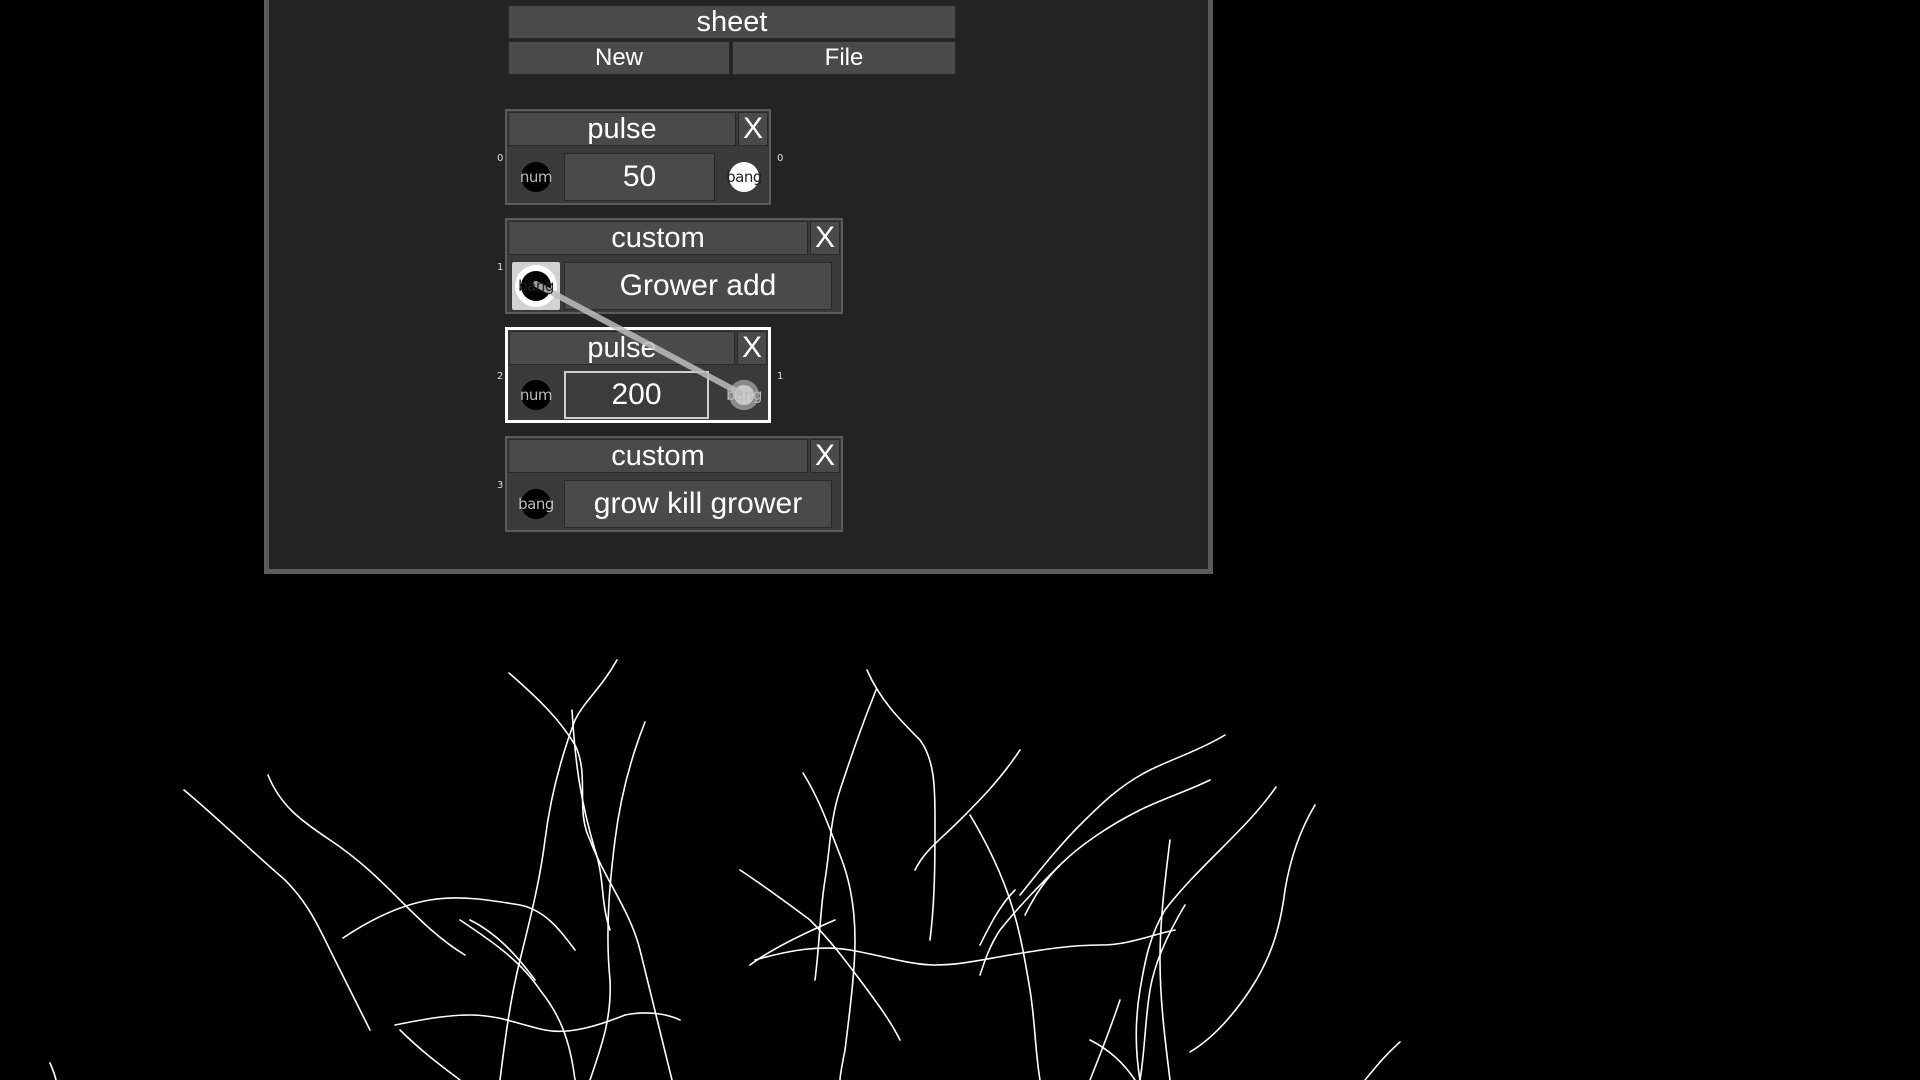 The height and width of the screenshot is (1080, 1920). What do you see at coordinates (636, 395) in the screenshot?
I see `value-field: 200` at bounding box center [636, 395].